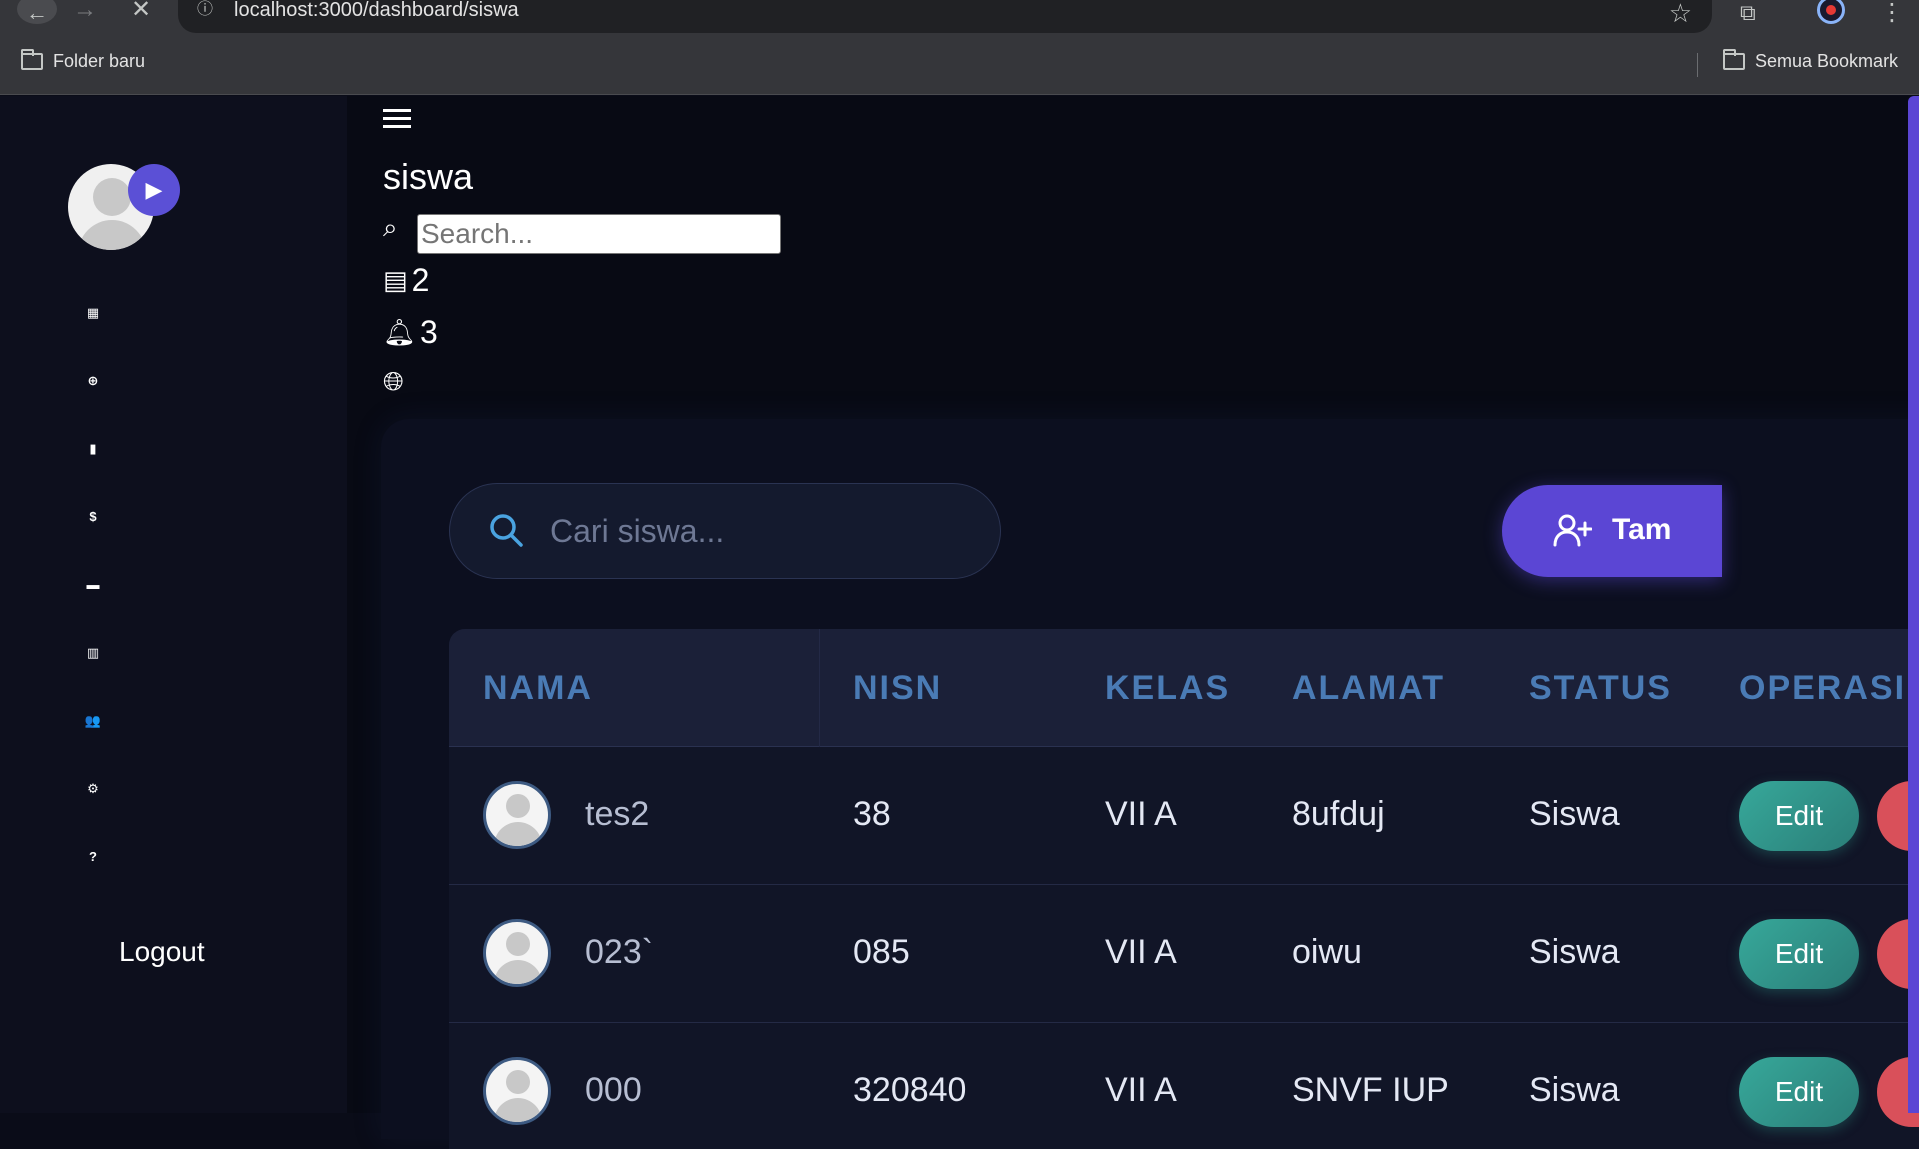  What do you see at coordinates (376, 10) in the screenshot?
I see `url-text: localhost:3000/dashboard/siswa` at bounding box center [376, 10].